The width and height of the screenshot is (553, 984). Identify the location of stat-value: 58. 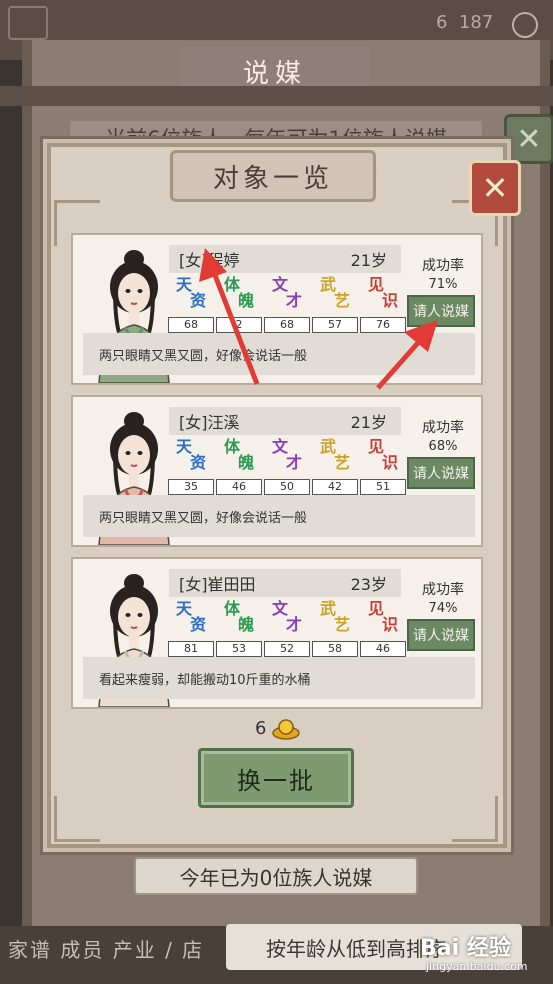
(335, 649).